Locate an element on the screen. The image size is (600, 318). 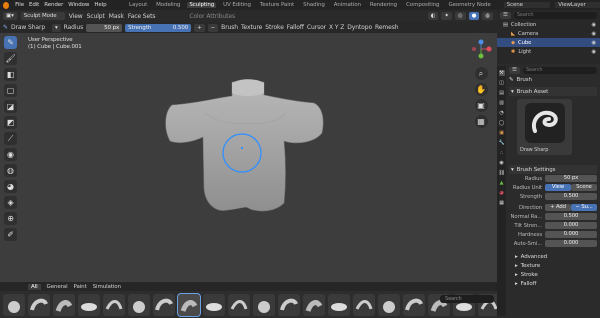
properties-search-input: Search is located at coordinates (559, 70).